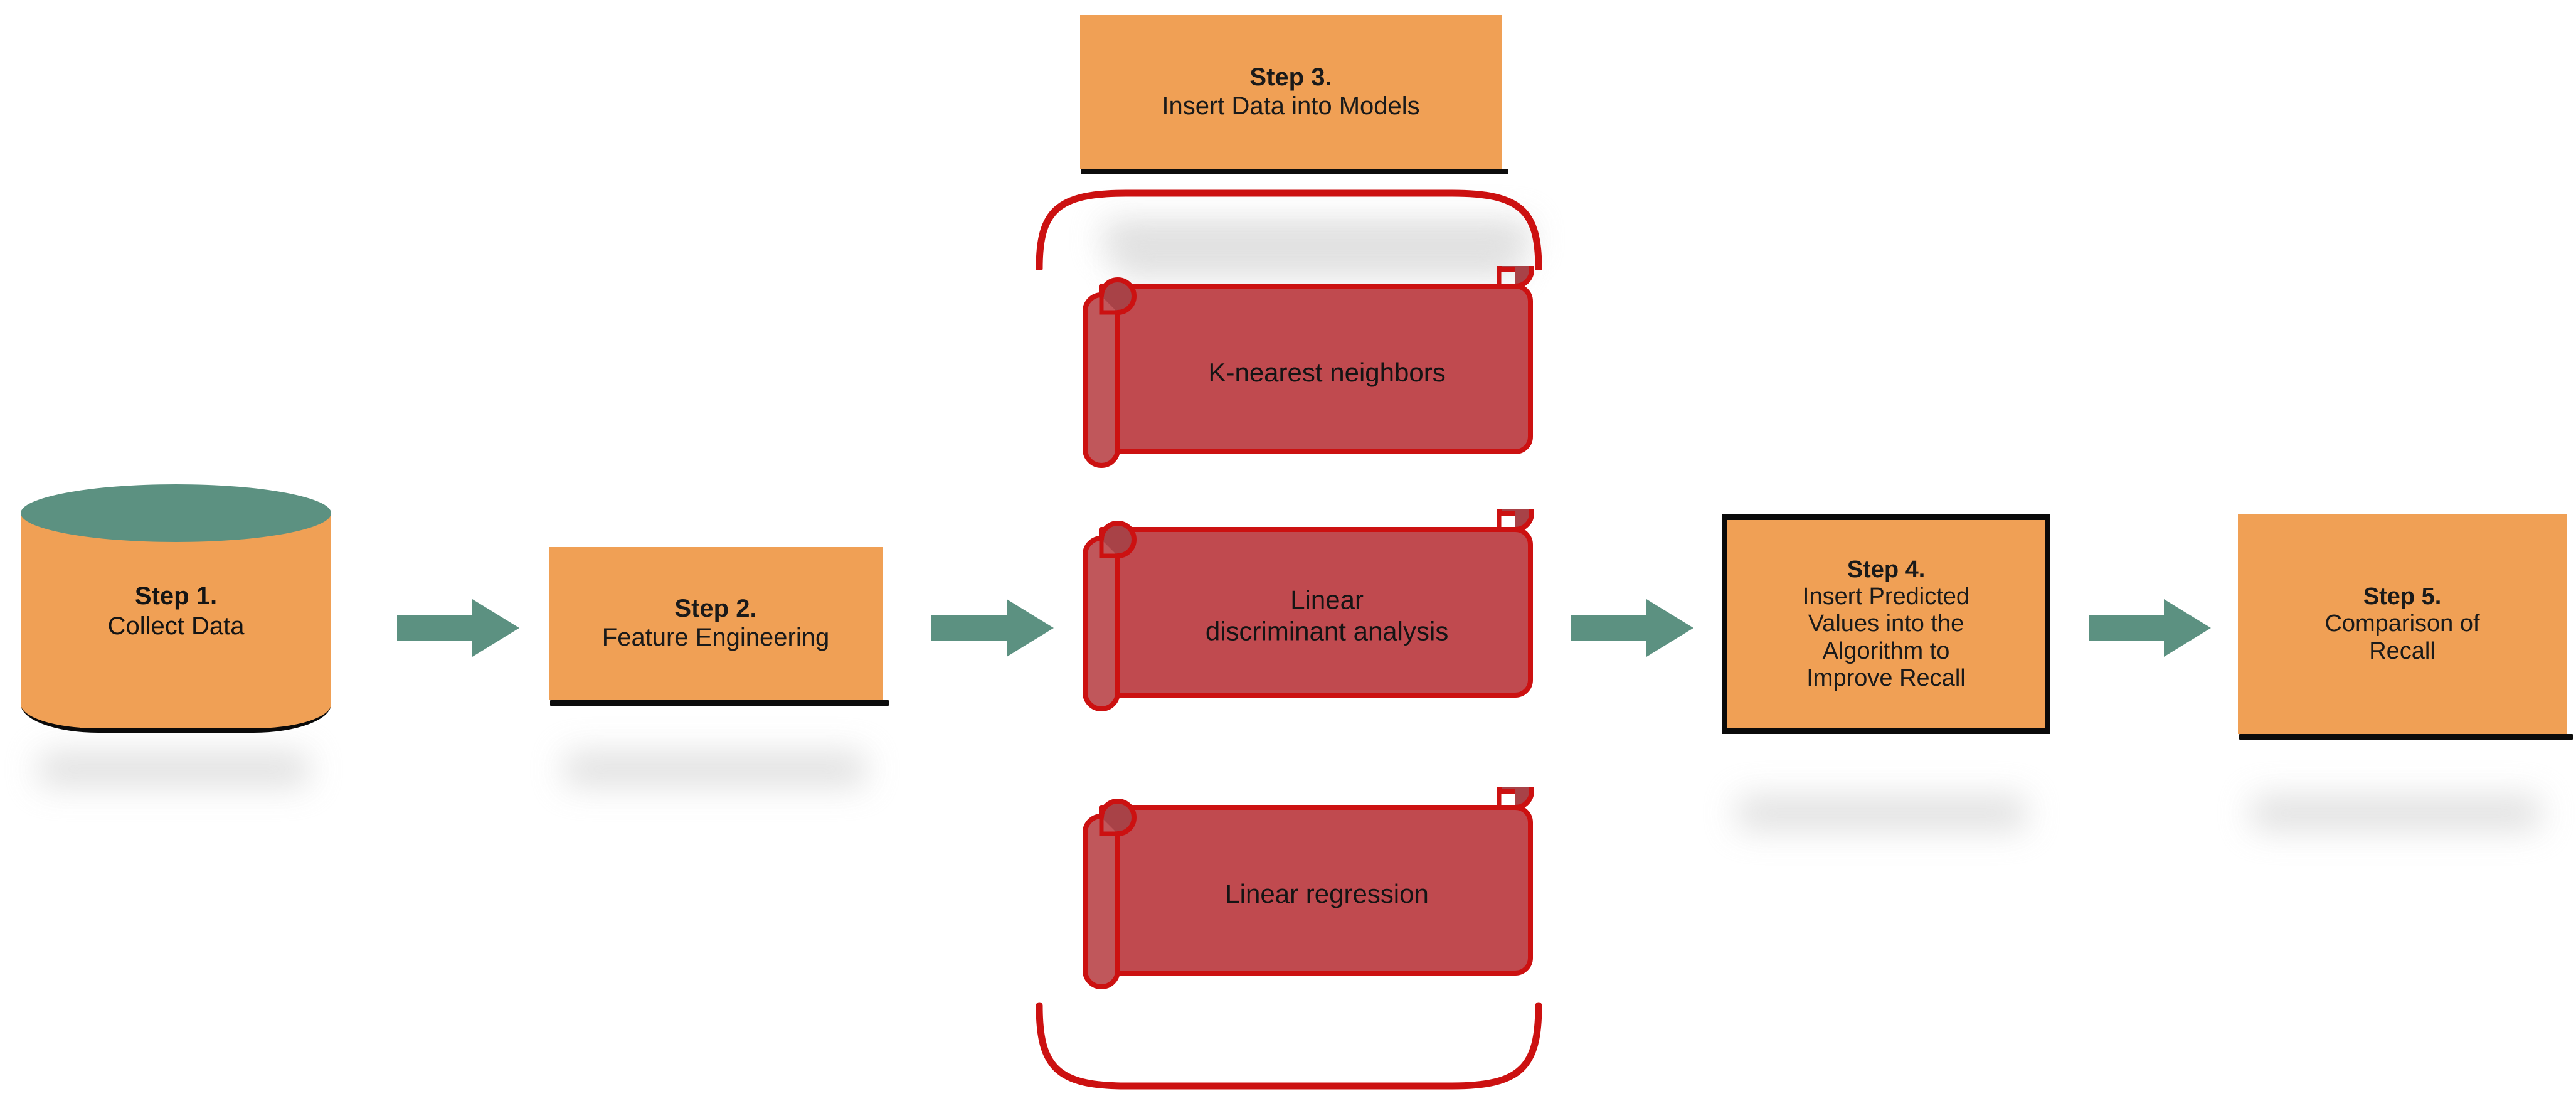 The width and height of the screenshot is (2576, 1101). I want to click on model-scroll-lda-label: Linear discriminant analysis, so click(1326, 616).